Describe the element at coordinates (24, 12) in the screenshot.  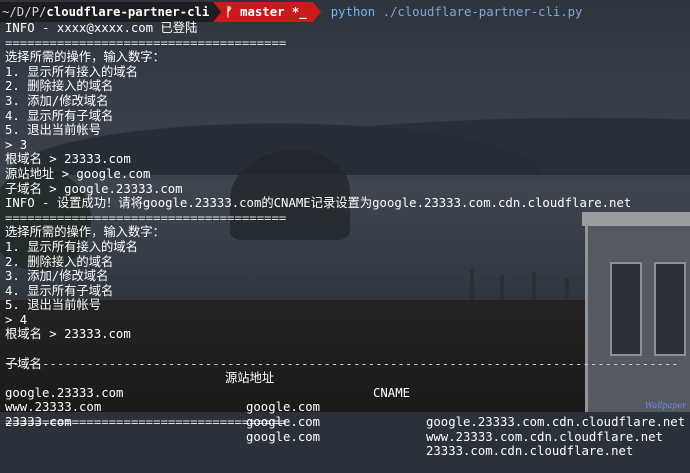
I see `path-prefix: ~/D/P/` at that location.